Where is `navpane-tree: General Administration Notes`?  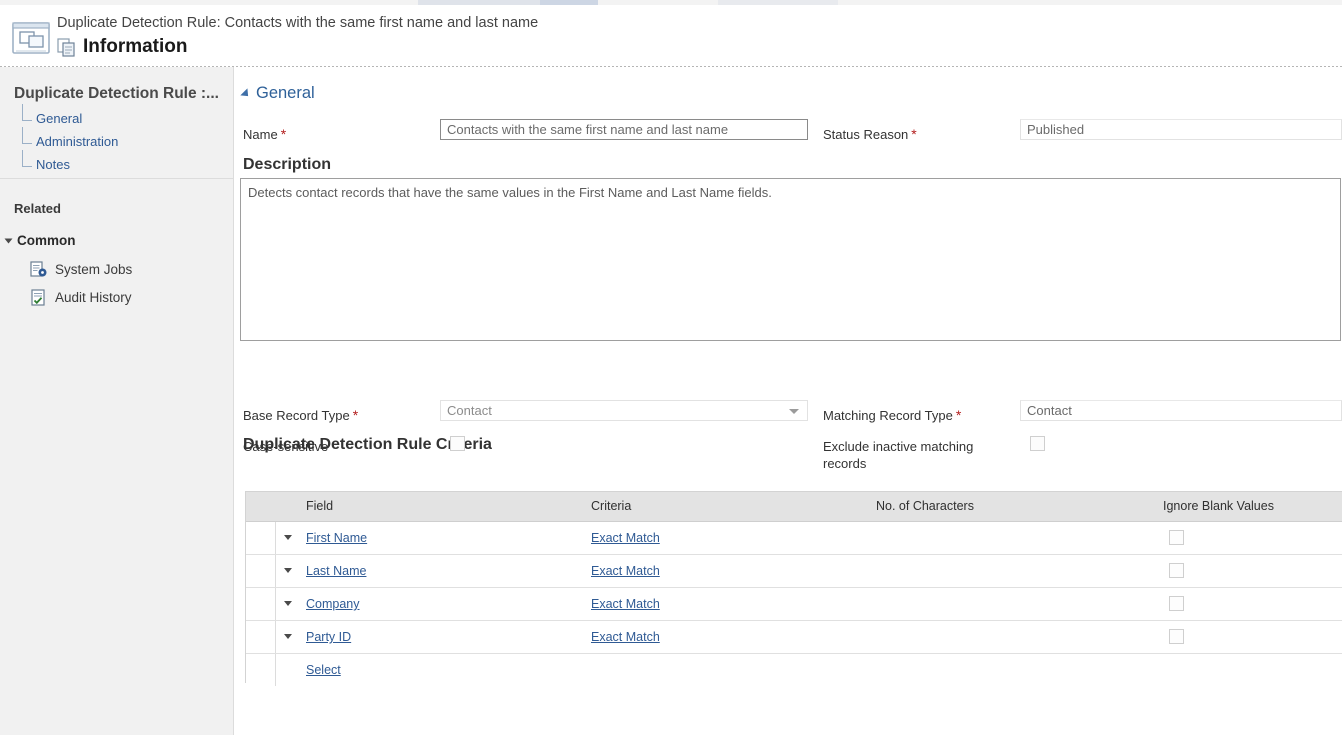
navpane-tree: General Administration Notes is located at coordinates (120, 140).